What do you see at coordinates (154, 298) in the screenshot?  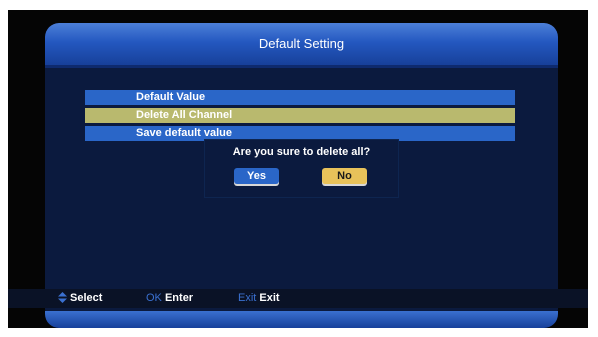 I see `ok-key-label: OK` at bounding box center [154, 298].